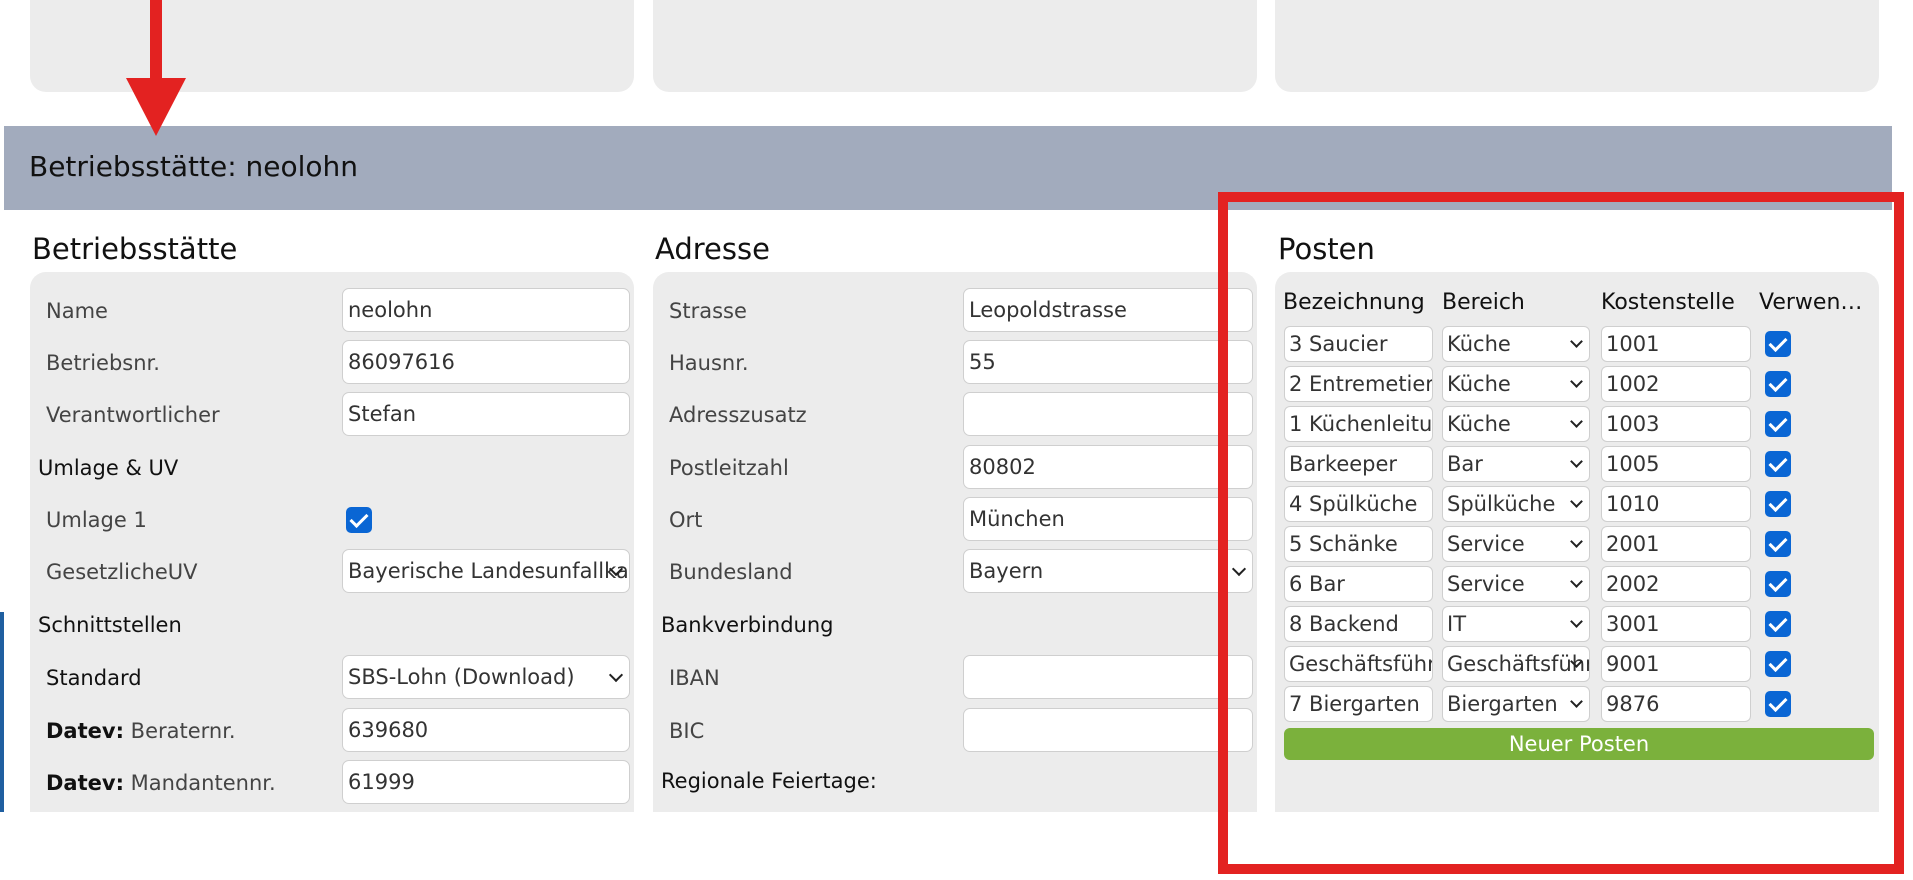 The image size is (1913, 880). I want to click on beraternr-label: Datev: Beraternr., so click(141, 731).